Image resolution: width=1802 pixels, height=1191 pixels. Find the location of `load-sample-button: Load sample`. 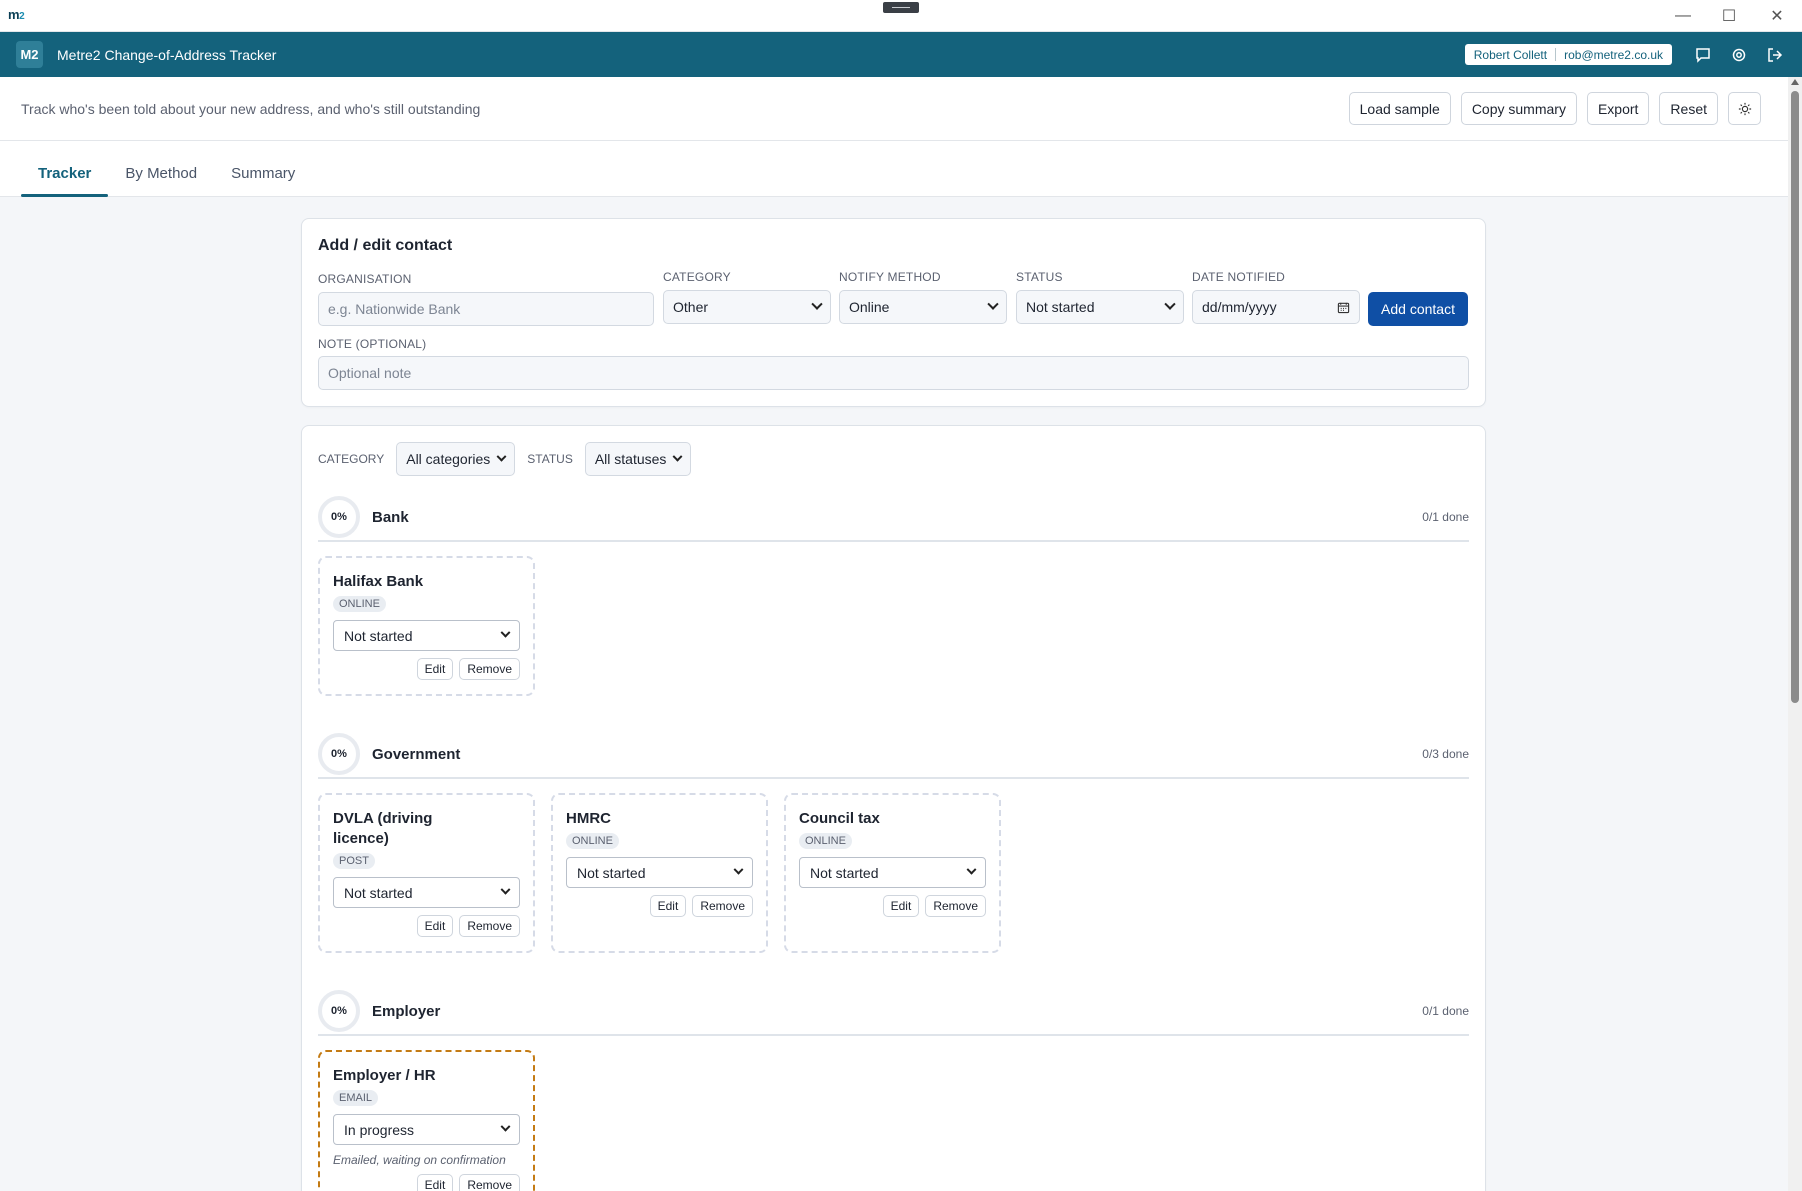

load-sample-button: Load sample is located at coordinates (1399, 108).